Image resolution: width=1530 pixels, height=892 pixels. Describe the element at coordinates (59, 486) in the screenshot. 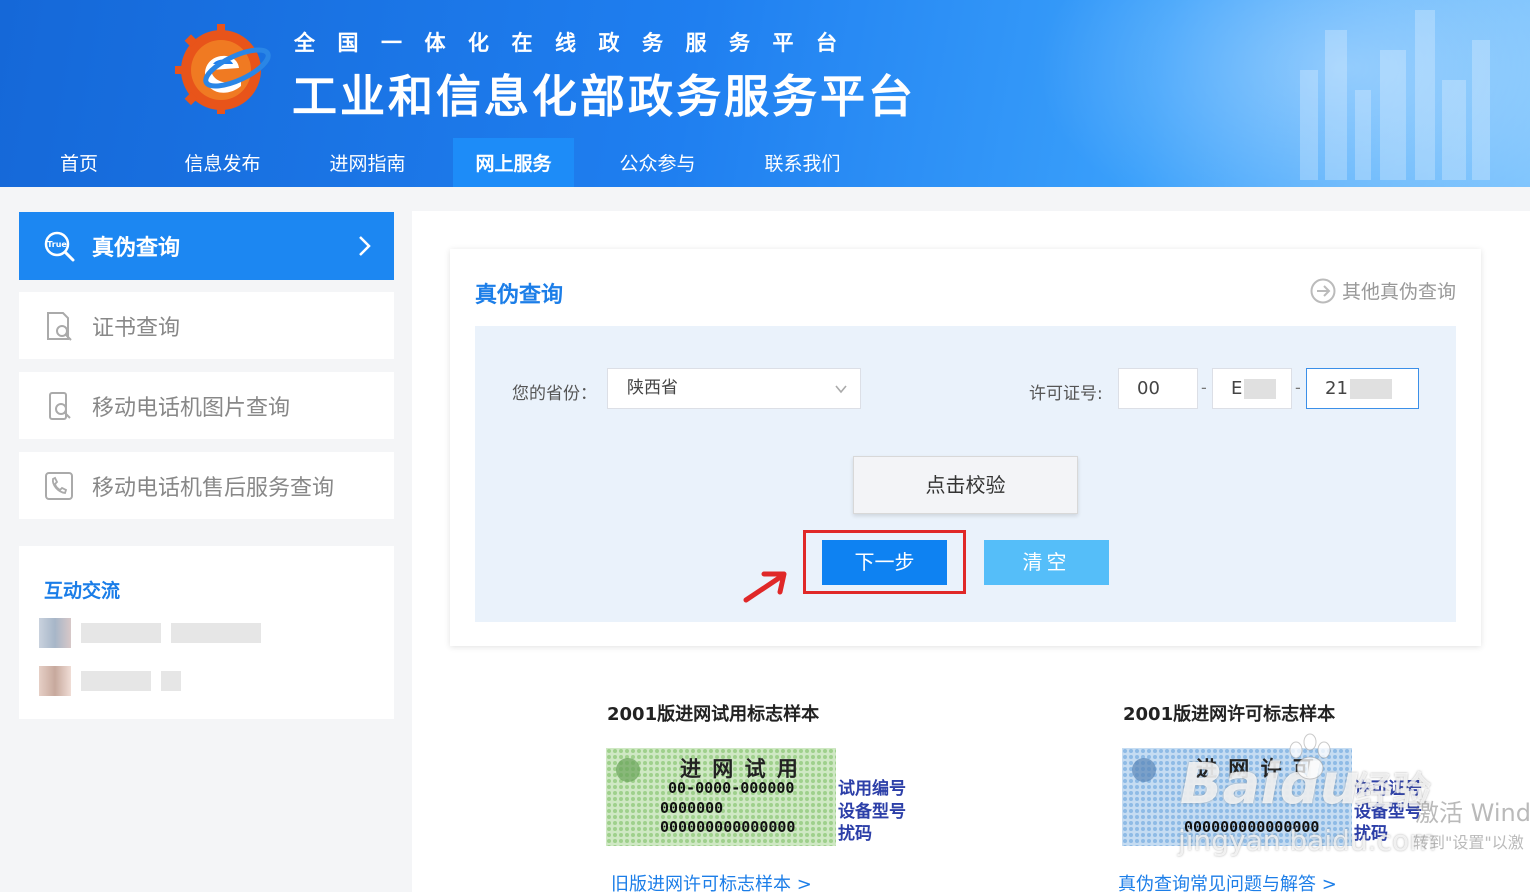

I see `phone-service-icon` at that location.